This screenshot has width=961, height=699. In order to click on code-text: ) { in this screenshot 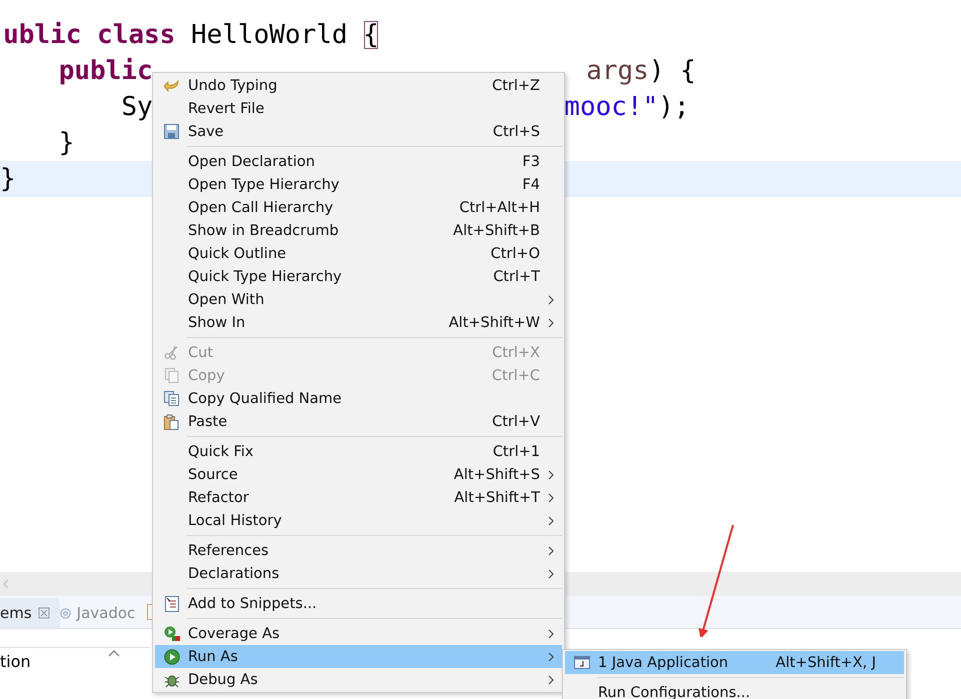, I will do `click(672, 71)`.